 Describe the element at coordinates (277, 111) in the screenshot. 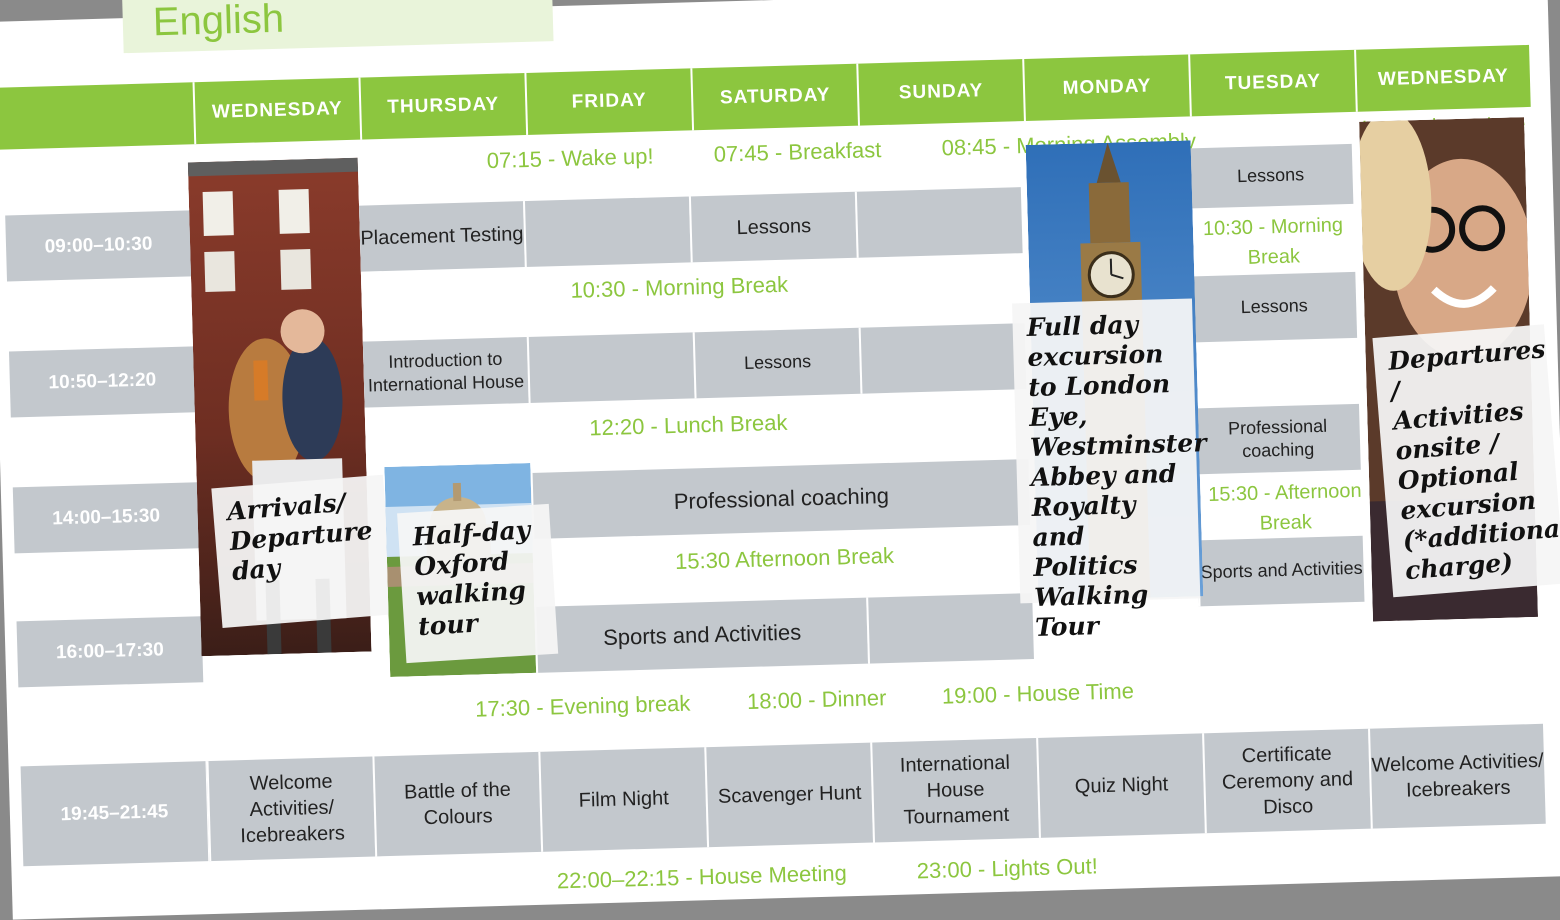

I see `day-header-wednesday-1: WEDNESDAY` at that location.